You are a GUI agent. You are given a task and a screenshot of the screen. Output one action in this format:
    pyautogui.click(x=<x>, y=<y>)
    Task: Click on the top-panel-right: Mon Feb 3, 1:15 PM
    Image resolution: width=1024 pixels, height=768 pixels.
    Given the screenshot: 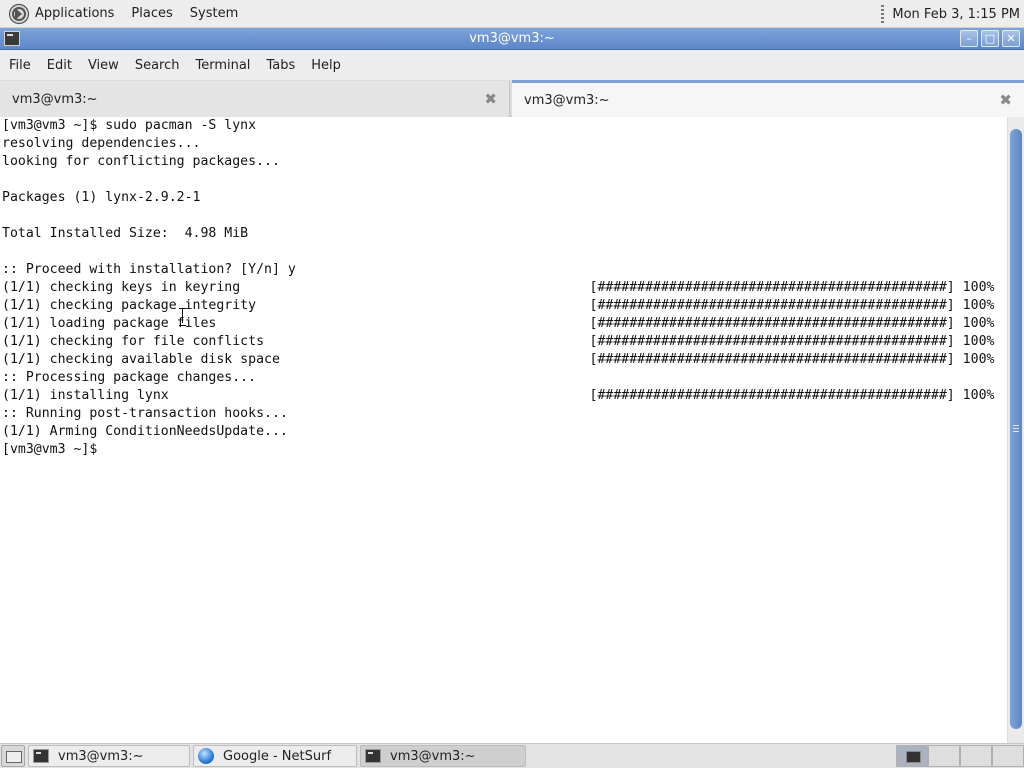 What is the action you would take?
    pyautogui.click(x=950, y=14)
    